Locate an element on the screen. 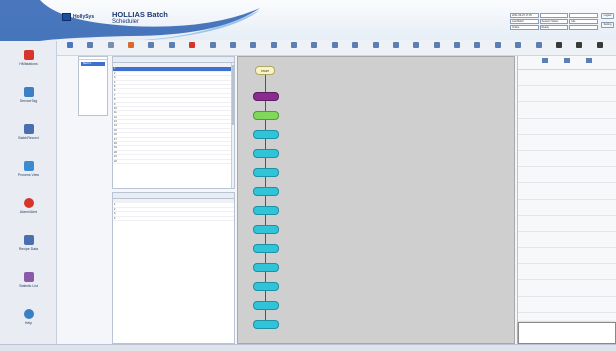  batch-tree: Batch 1 is located at coordinates (93, 86).